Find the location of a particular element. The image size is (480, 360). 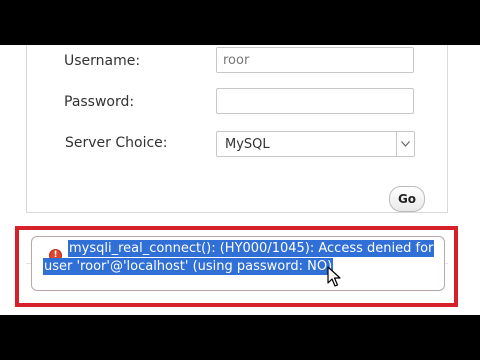

server-choice-label: Server Choice: is located at coordinates (116, 143).